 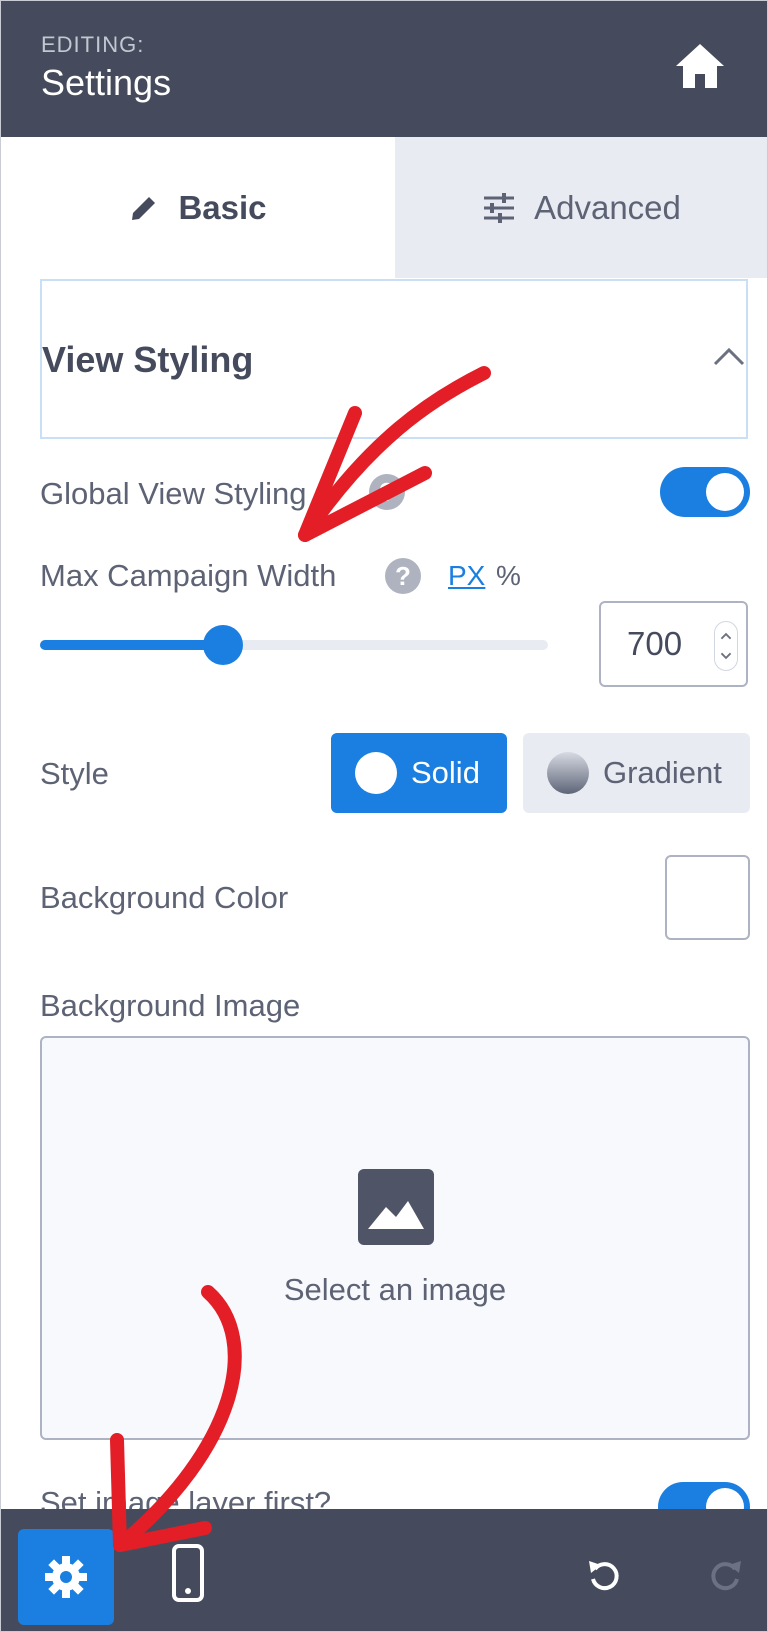 What do you see at coordinates (384, 1570) in the screenshot?
I see `bottom-toolbar` at bounding box center [384, 1570].